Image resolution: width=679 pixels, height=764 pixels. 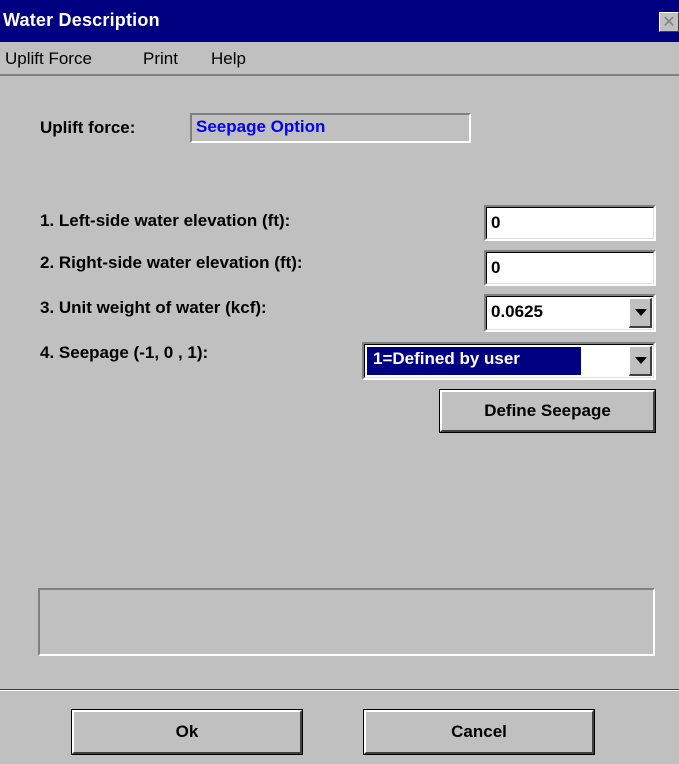 I want to click on left-water-elevation-value: 0, so click(x=496, y=222).